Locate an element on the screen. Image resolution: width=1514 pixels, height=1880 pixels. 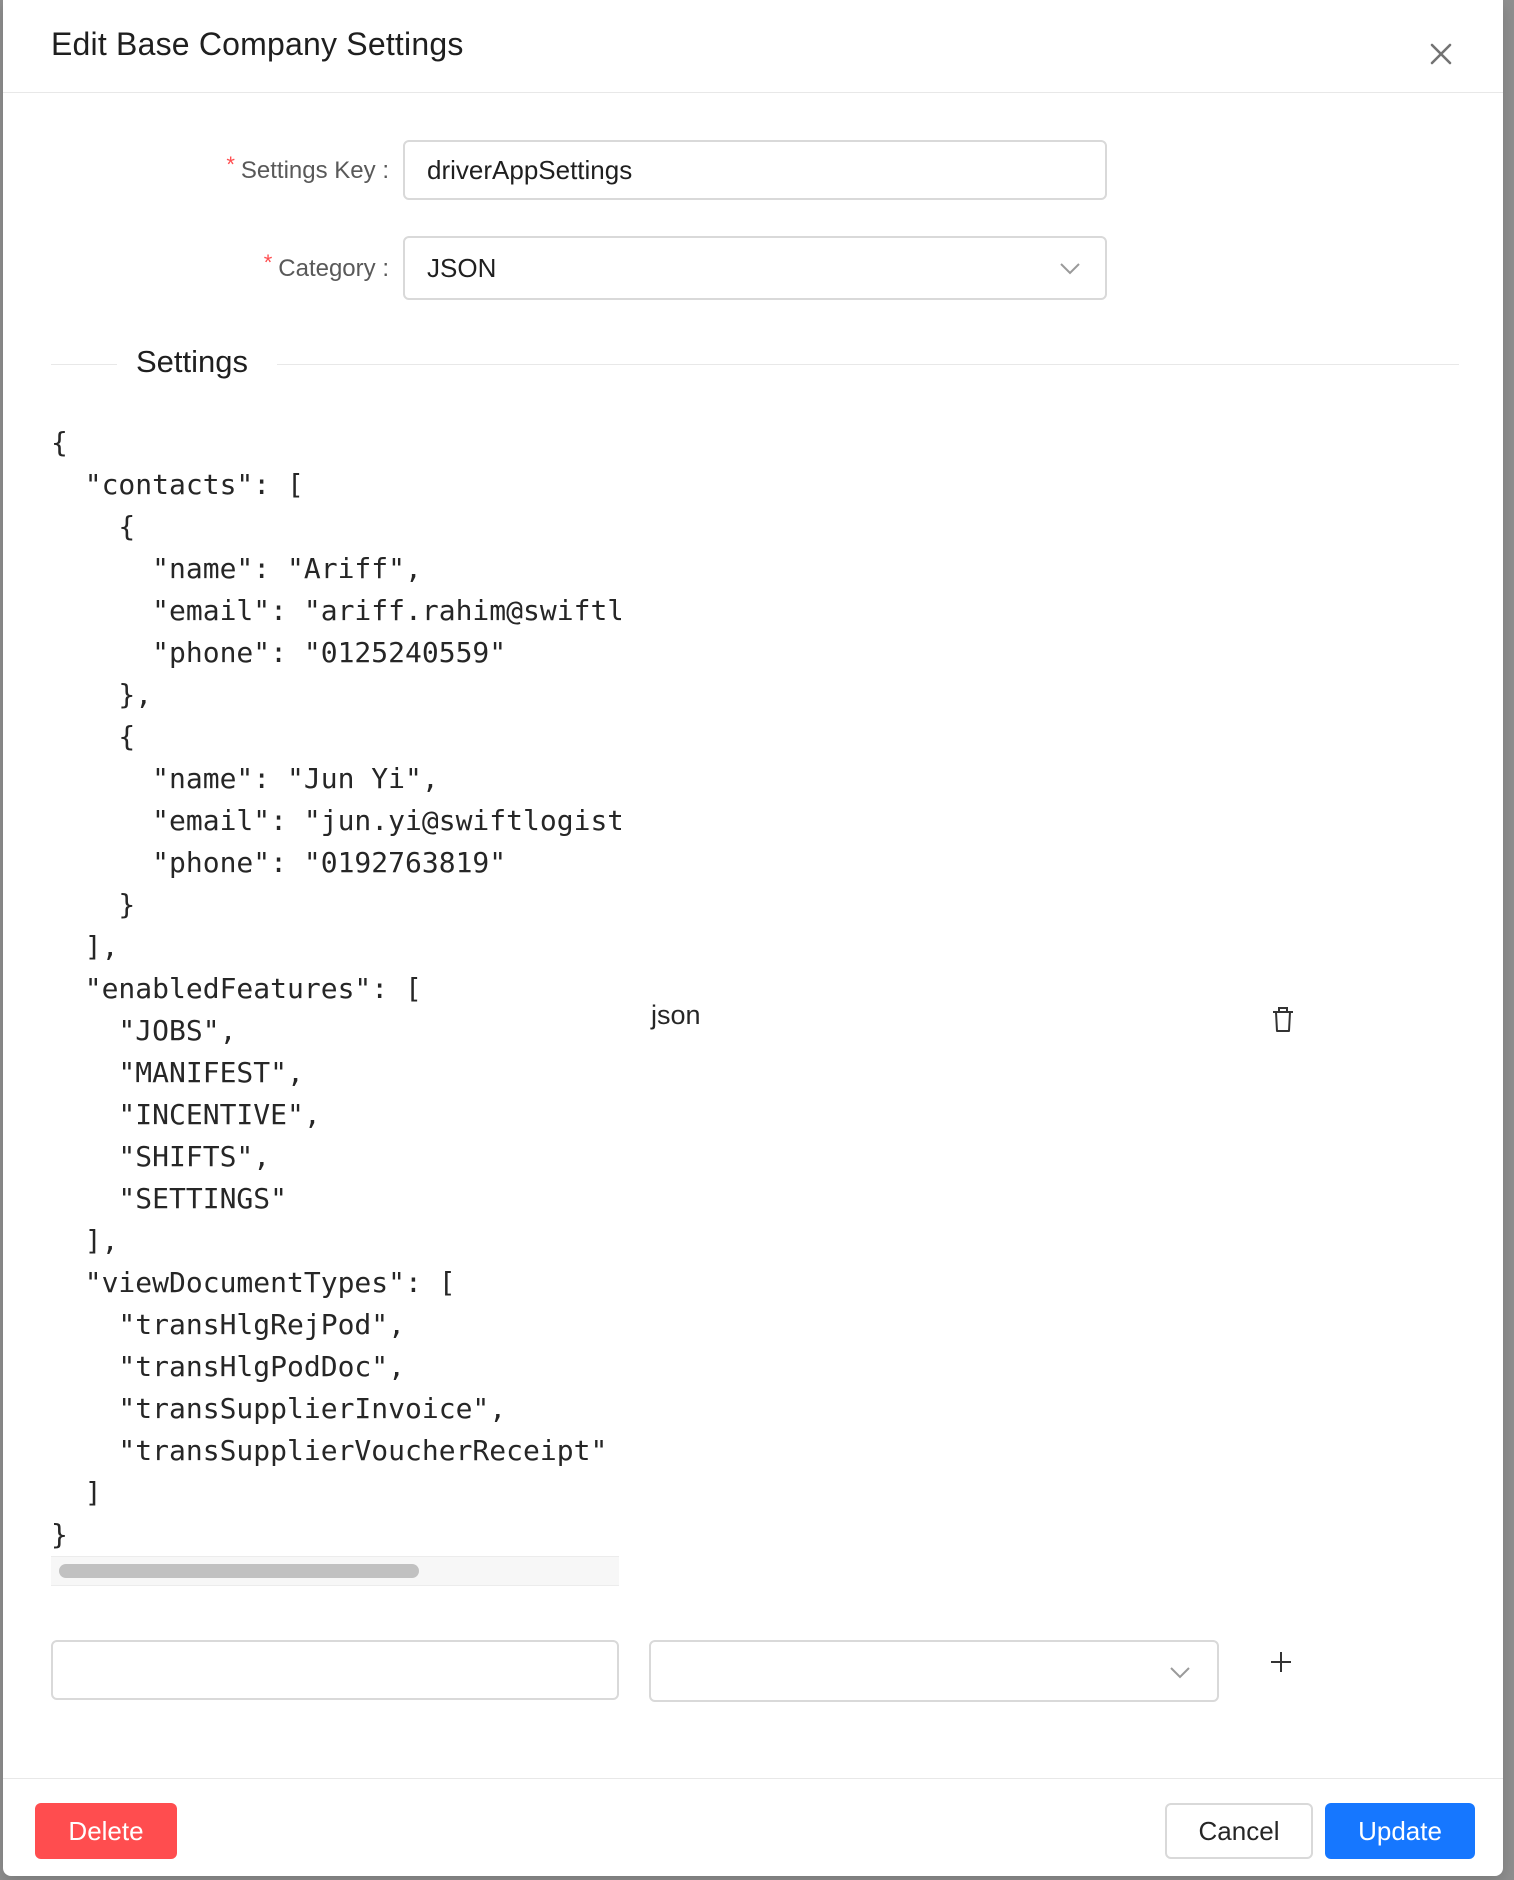
code-line: "email": "jun.yi@swiftlogist is located at coordinates (336, 820).